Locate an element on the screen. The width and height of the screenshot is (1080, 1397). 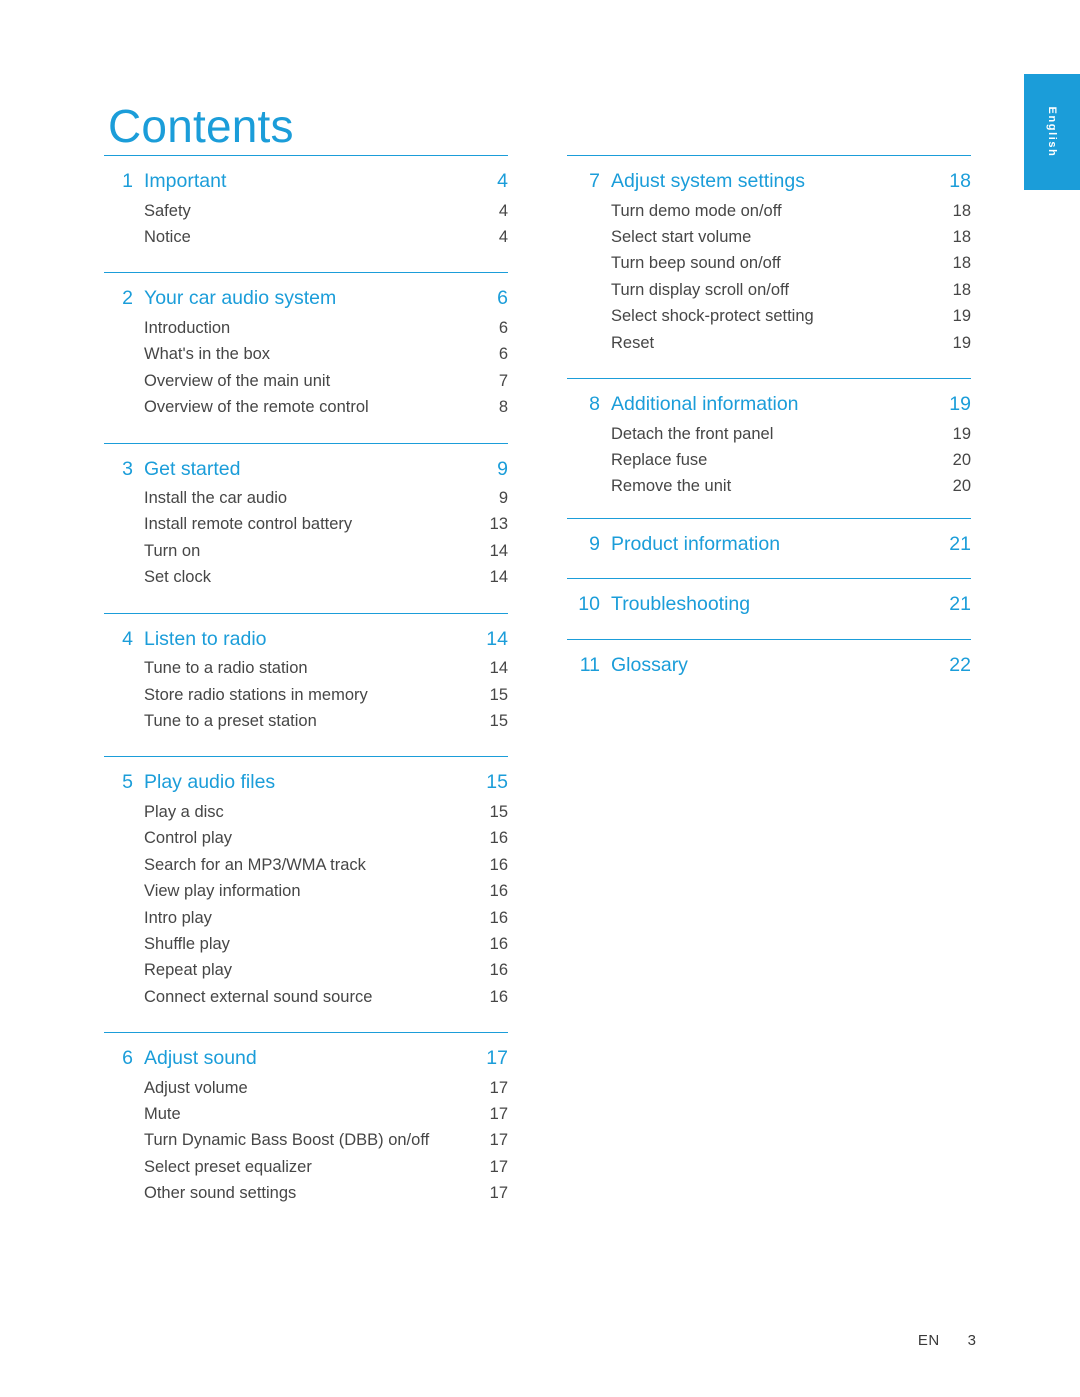
toc-entry-row: Connect external sound source 16 is located at coordinates (306, 997).